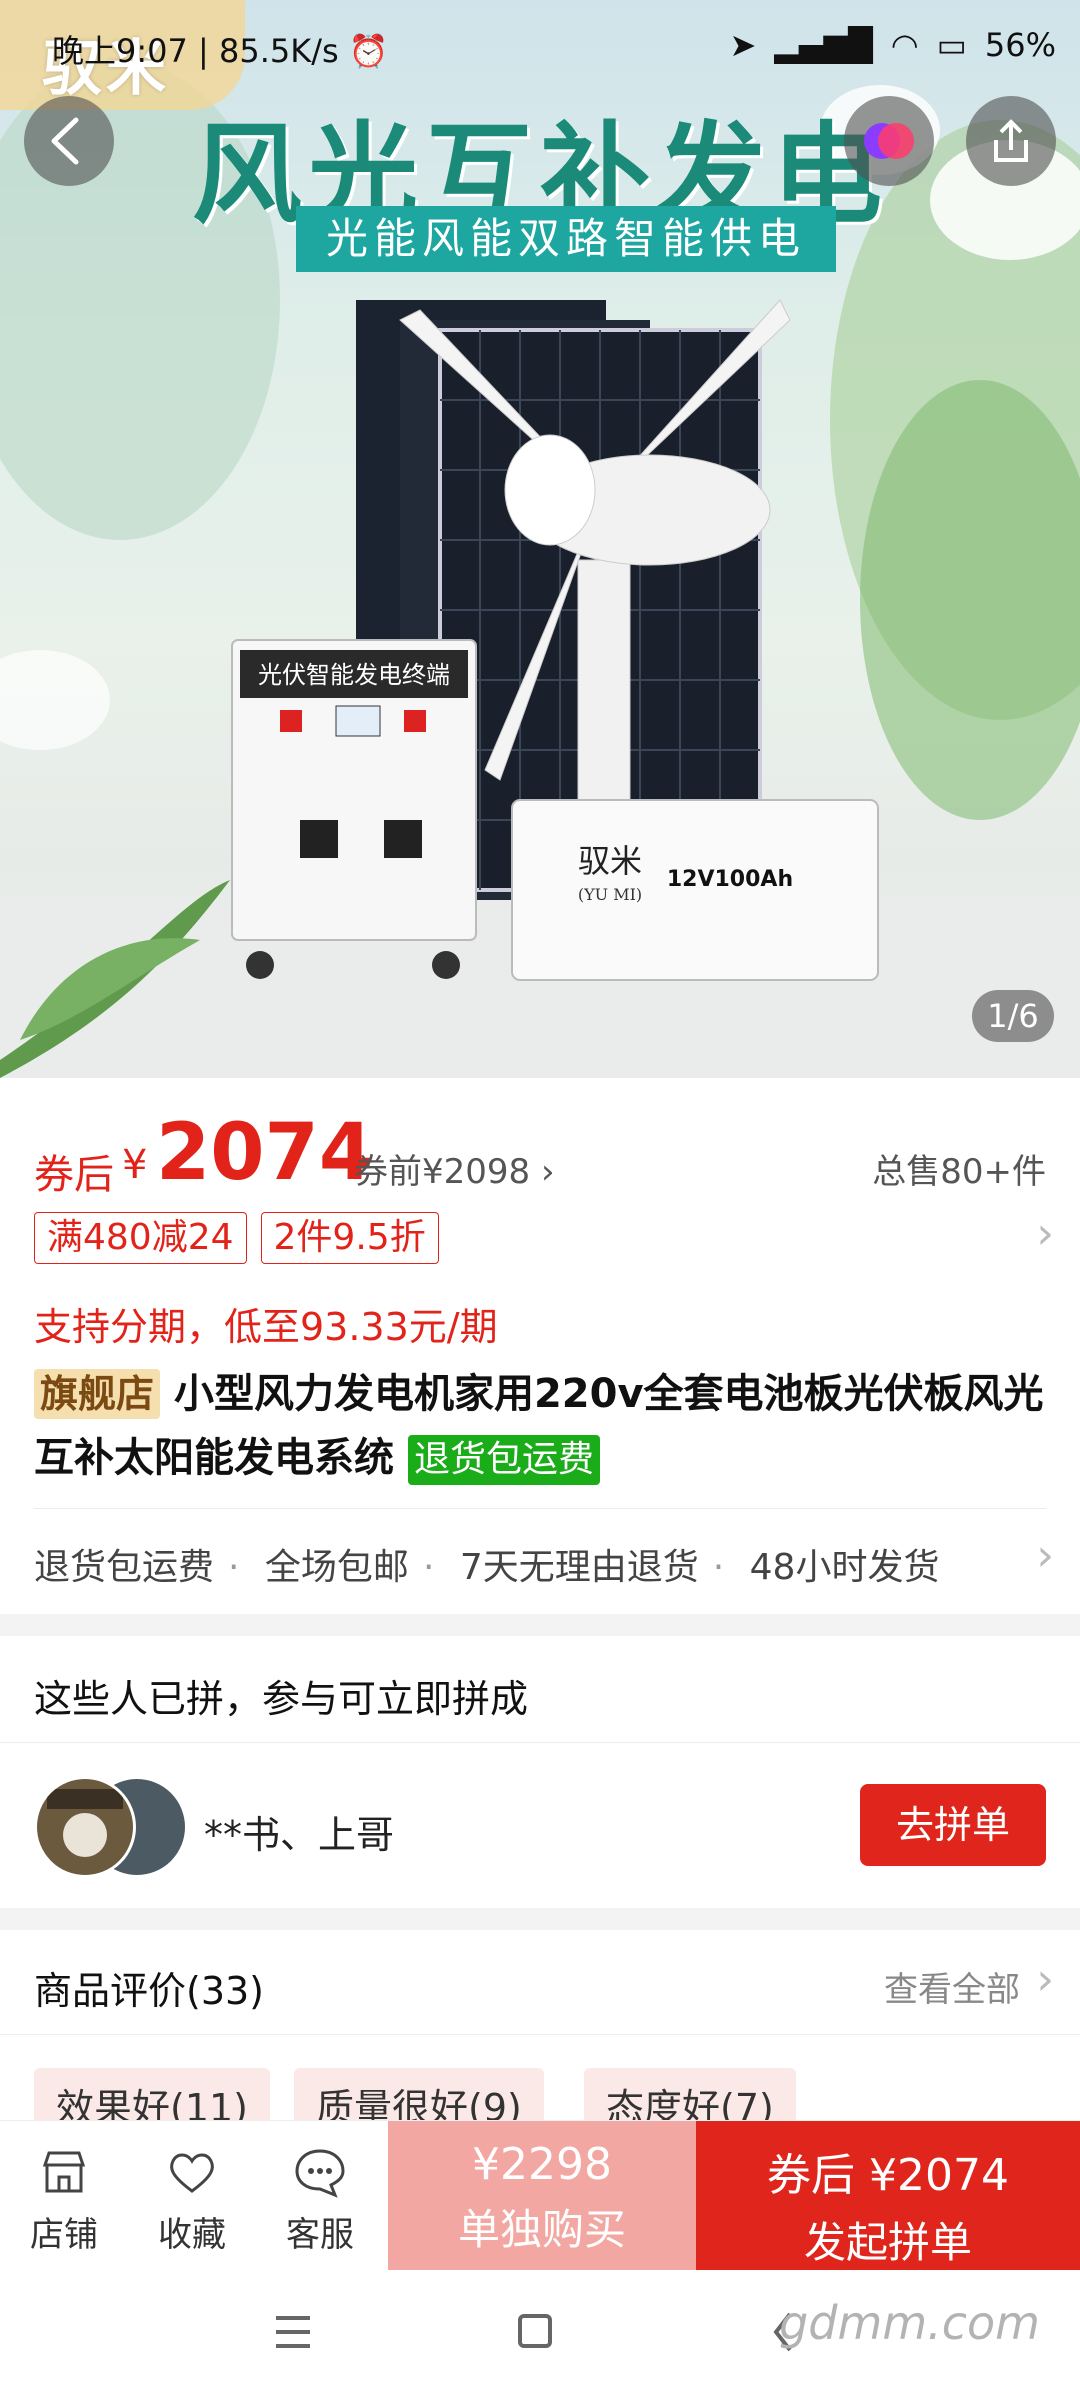  Describe the element at coordinates (541, 2229) in the screenshot. I see `alone-label: 单独购买` at that location.